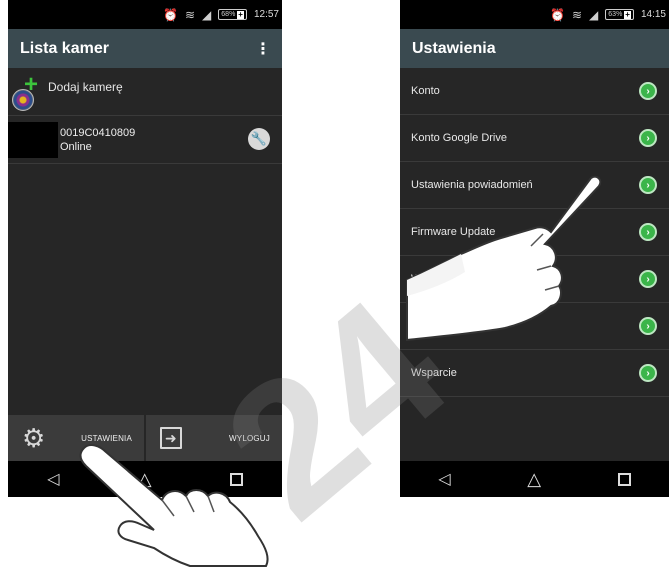 Image resolution: width=669 pixels, height=571 pixels. What do you see at coordinates (76, 438) in the screenshot?
I see `settings-button: ⚙ USTAWIENIA` at bounding box center [76, 438].